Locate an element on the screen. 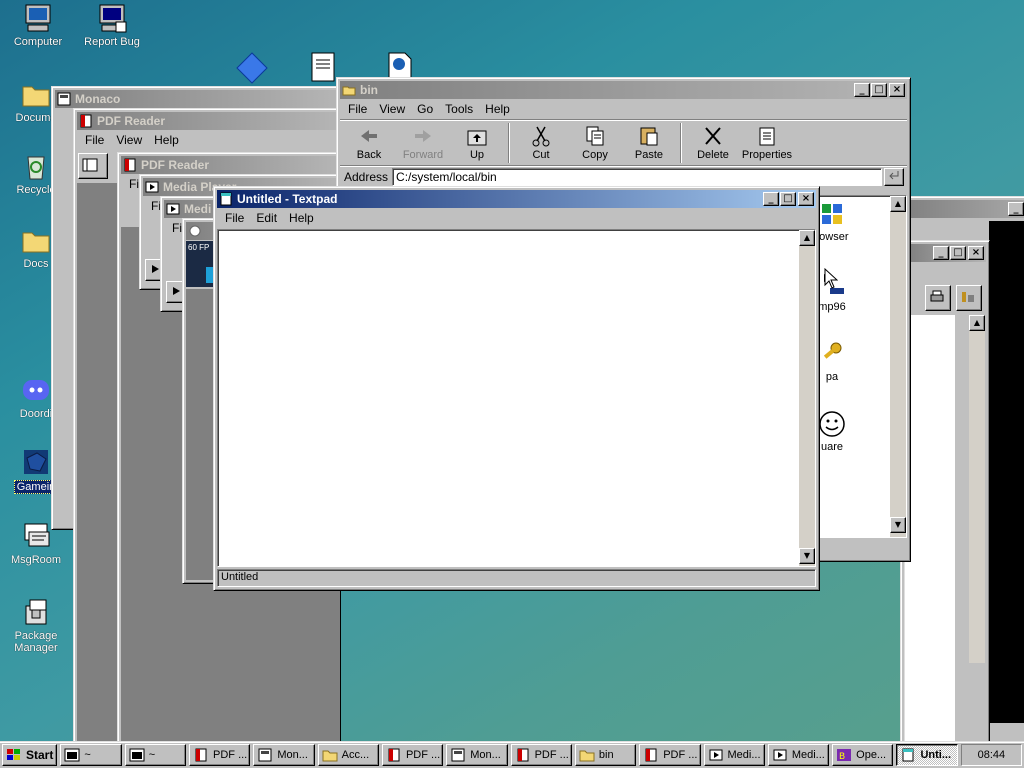 The width and height of the screenshot is (1024, 768). desktop-icon-computer: Computer is located at coordinates (38, 25).